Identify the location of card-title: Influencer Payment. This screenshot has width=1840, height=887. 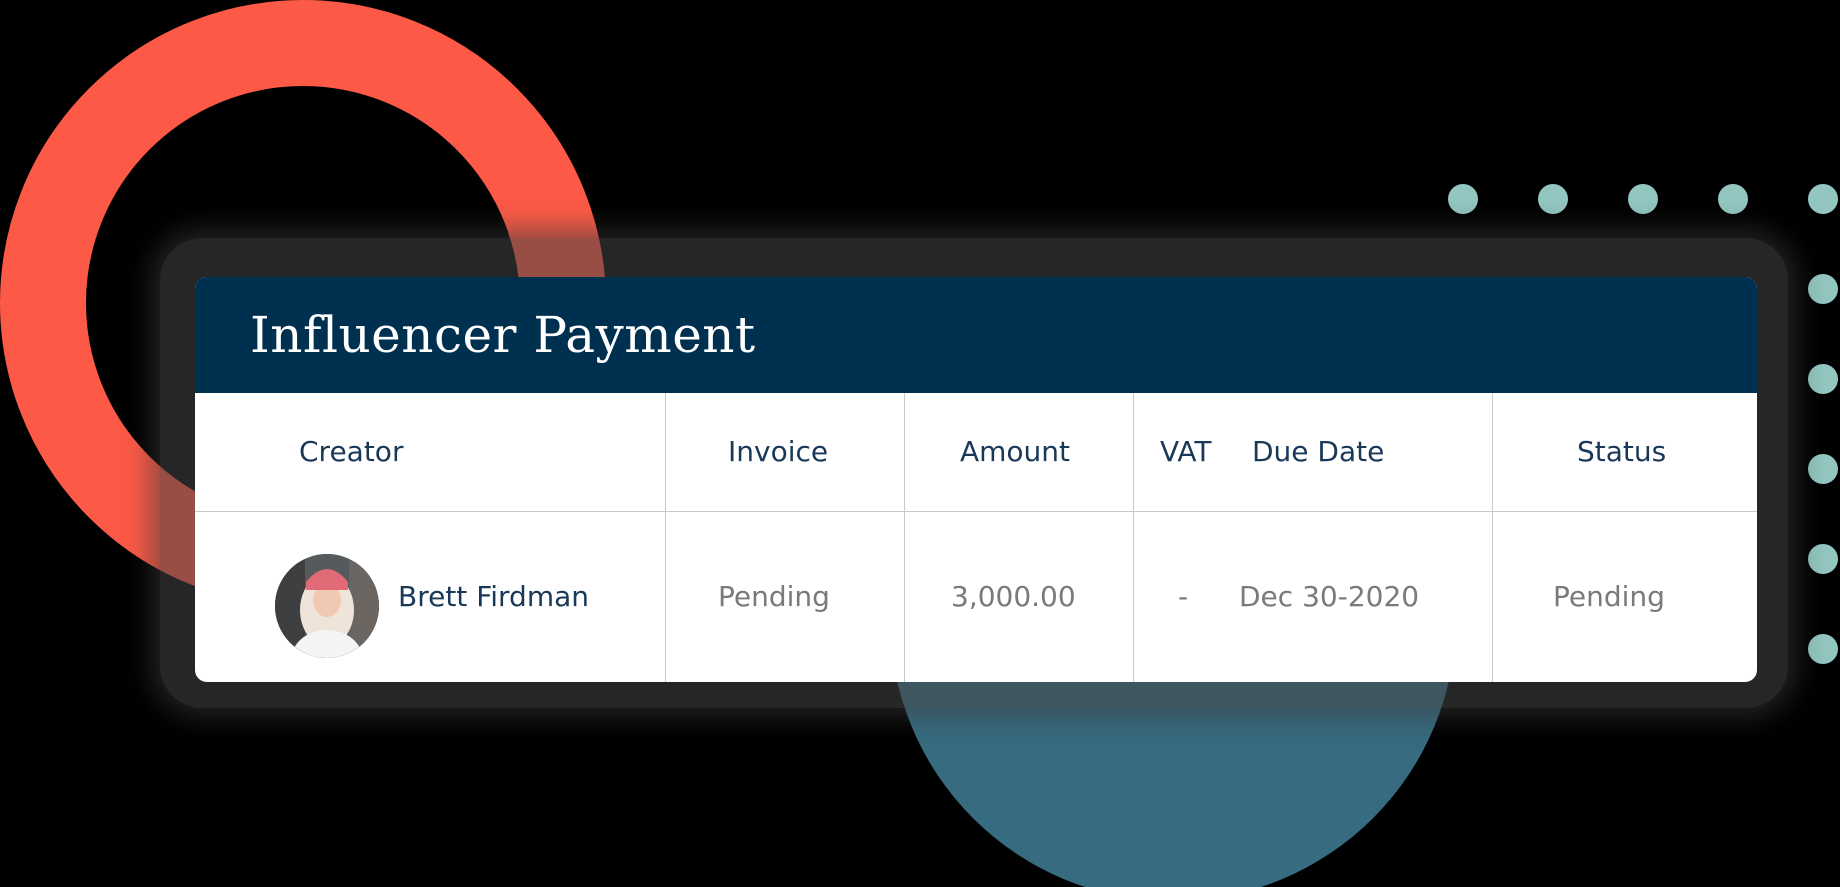
(503, 335).